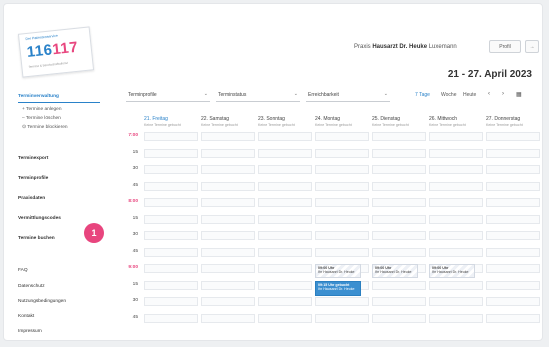  Describe the element at coordinates (448, 95) in the screenshot. I see `view-week: Woche` at that location.